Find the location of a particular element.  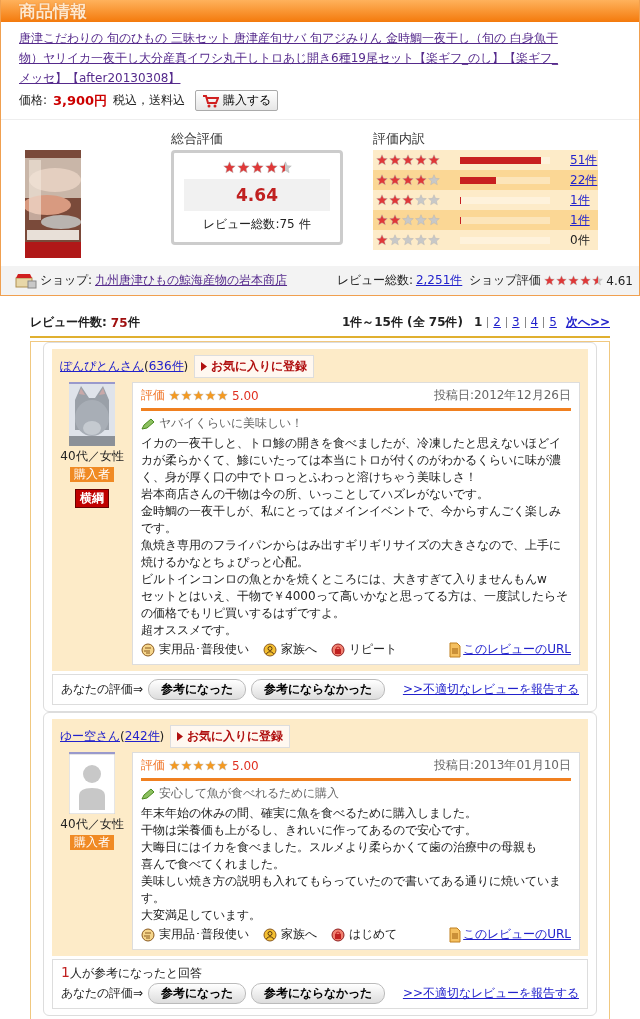

count-text: 0件 is located at coordinates (580, 240).